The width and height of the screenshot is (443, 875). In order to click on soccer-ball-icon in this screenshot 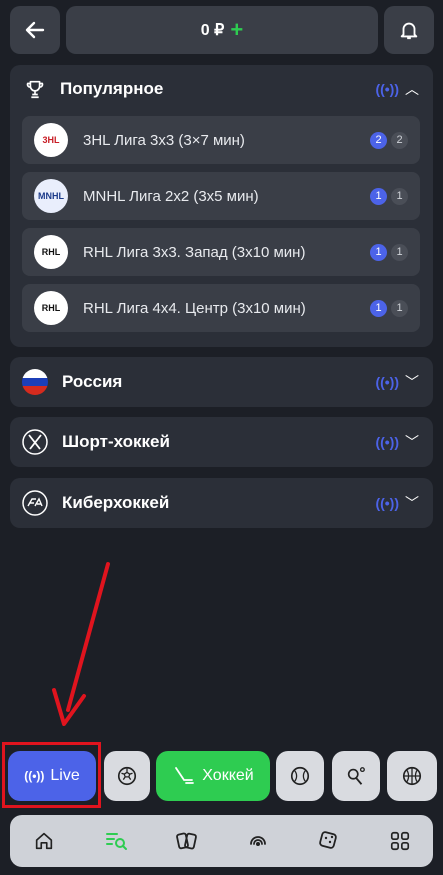, I will do `click(127, 776)`.